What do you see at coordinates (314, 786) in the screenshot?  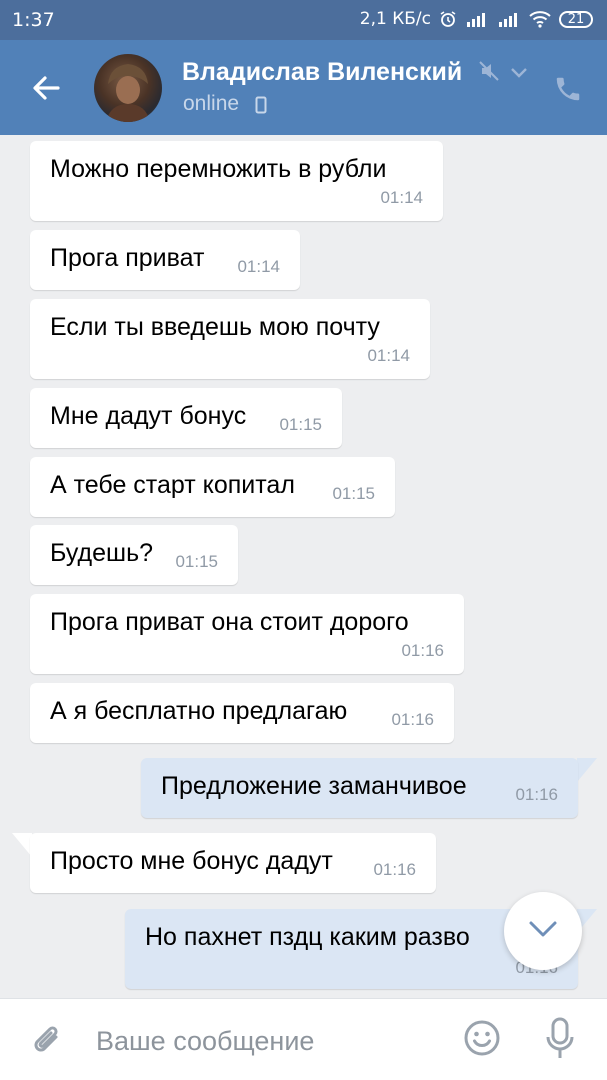 I see `message-text: Предложение заманчивое` at bounding box center [314, 786].